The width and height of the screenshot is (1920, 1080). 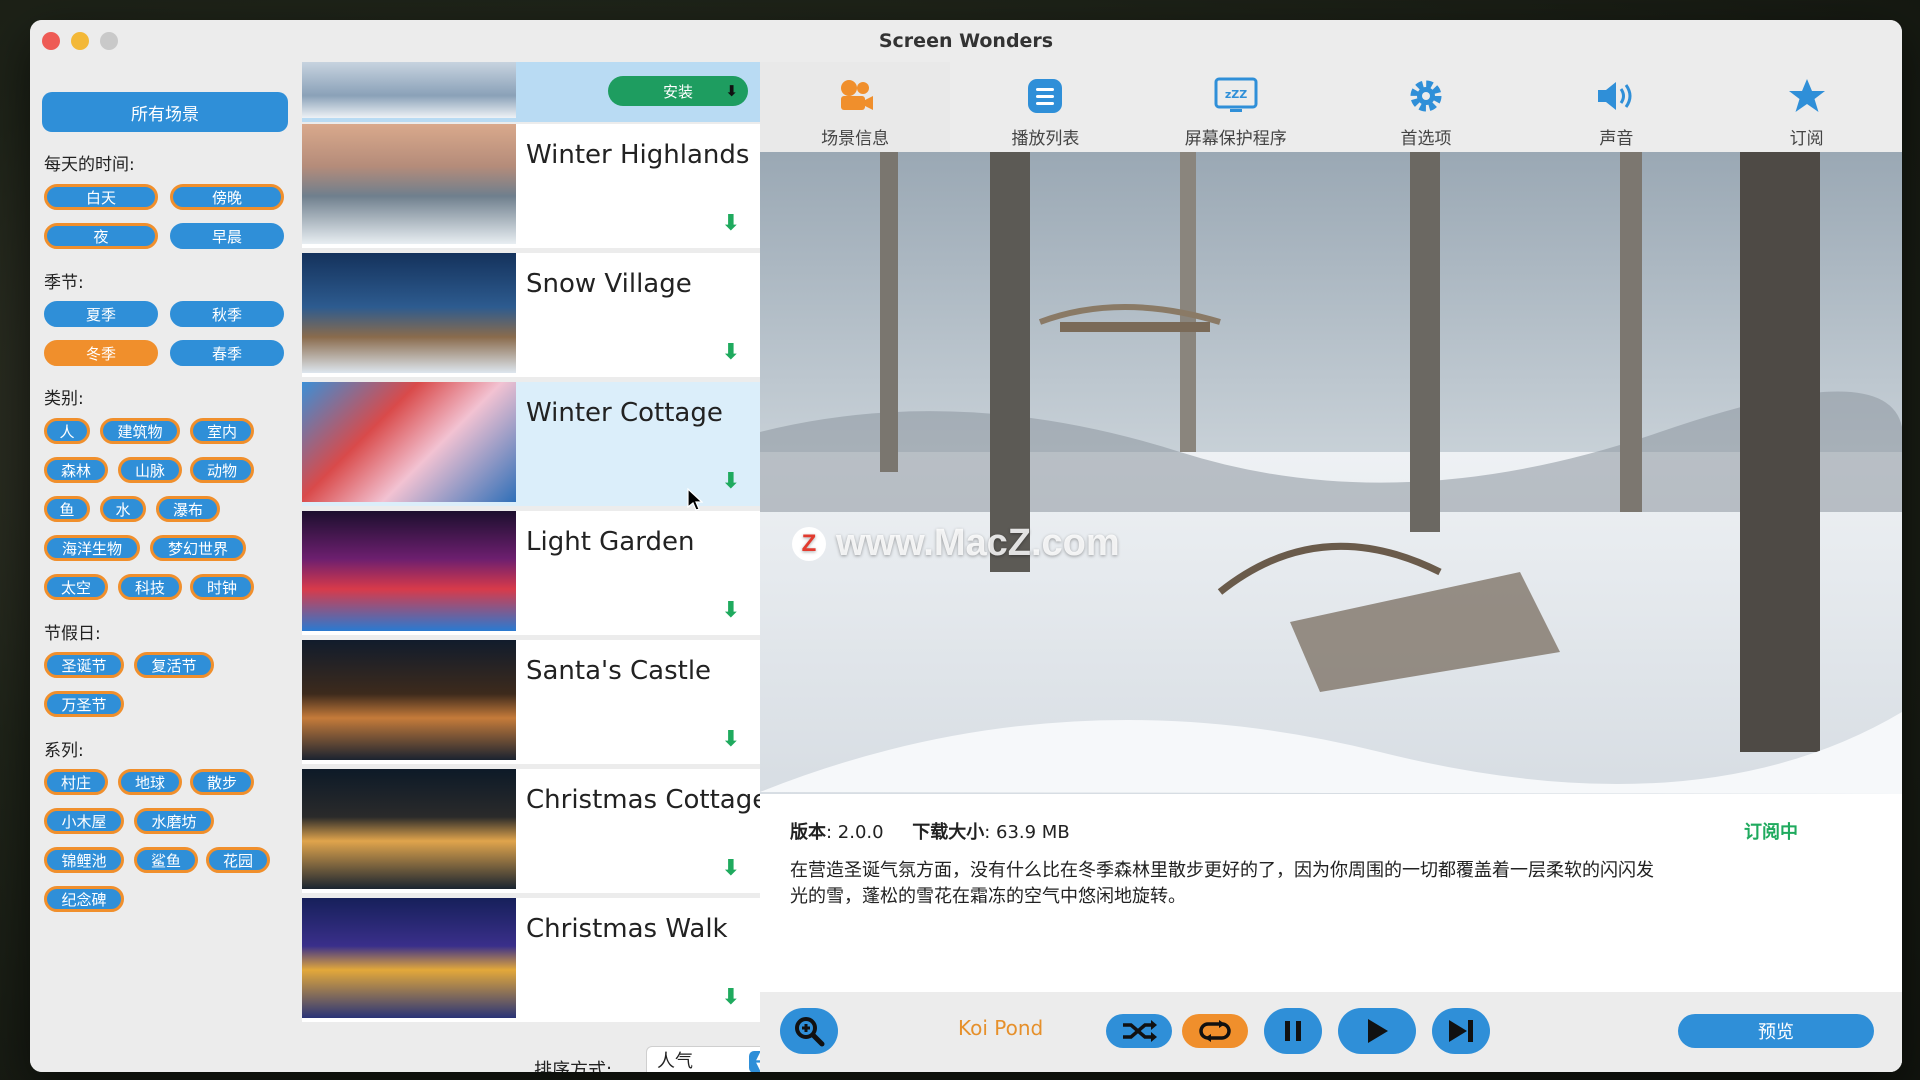 What do you see at coordinates (531, 92) in the screenshot?
I see `list-item: 安装 ⬇` at bounding box center [531, 92].